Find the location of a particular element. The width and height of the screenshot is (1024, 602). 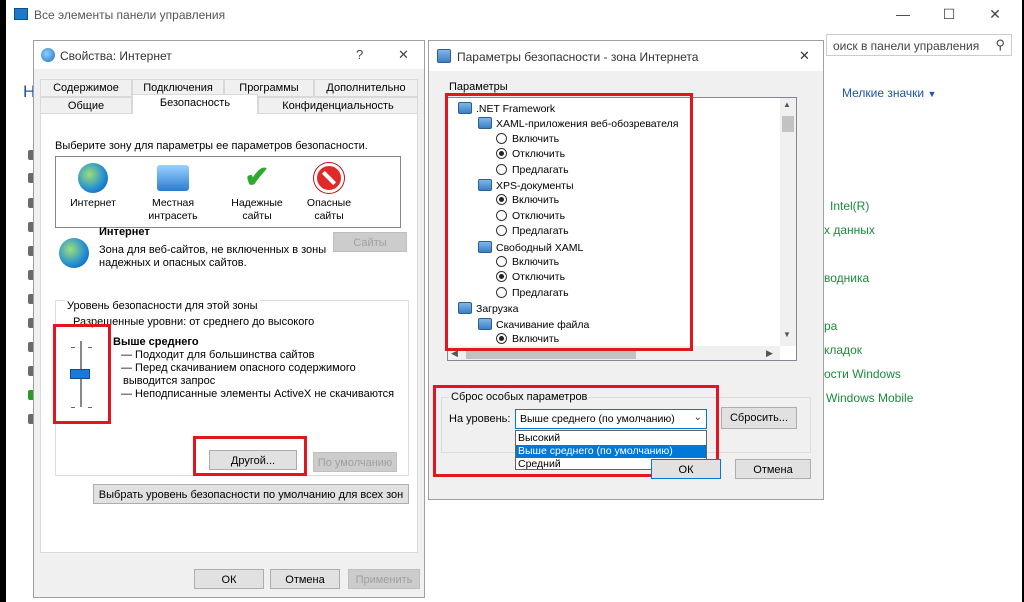

zone-intranet: Местная интрасеть is located at coordinates (173, 193).